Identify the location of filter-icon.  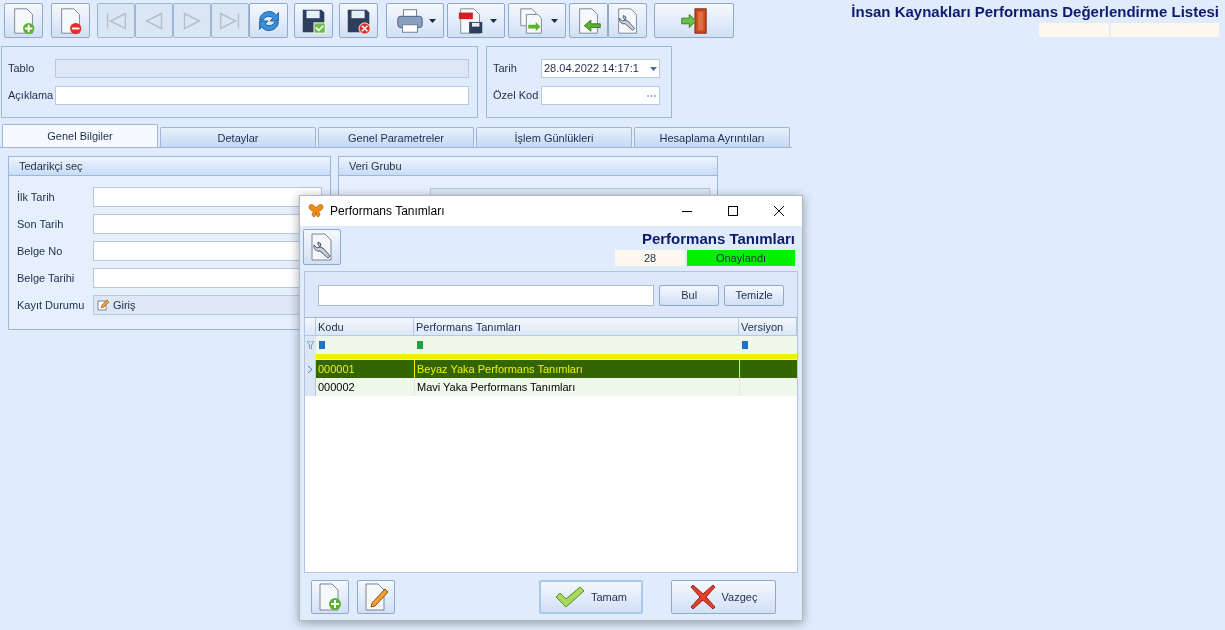
(310, 345).